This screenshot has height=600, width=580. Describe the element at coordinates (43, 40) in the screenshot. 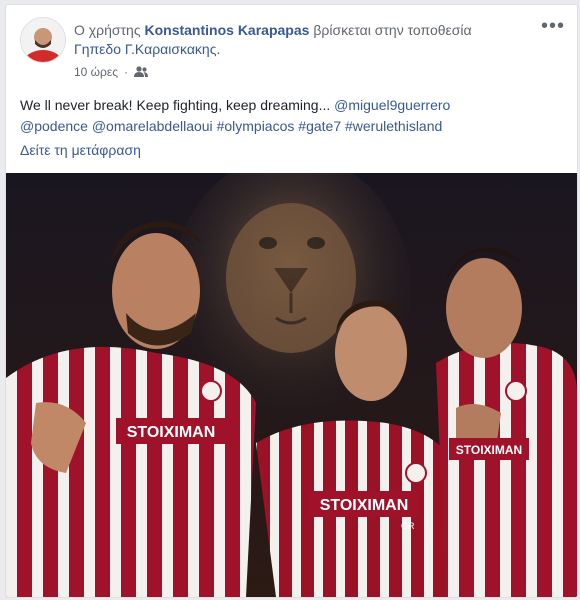

I see `avatar` at that location.